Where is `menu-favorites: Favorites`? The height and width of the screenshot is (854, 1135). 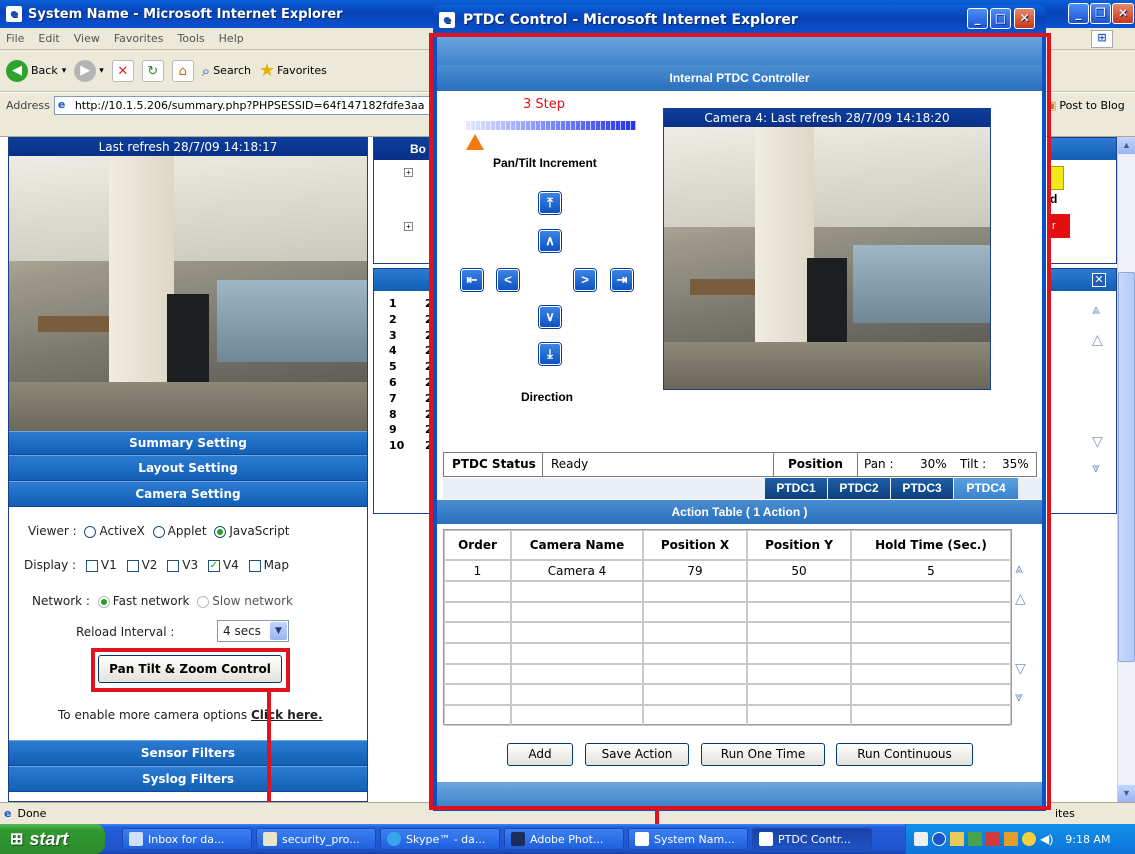 menu-favorites: Favorites is located at coordinates (139, 38).